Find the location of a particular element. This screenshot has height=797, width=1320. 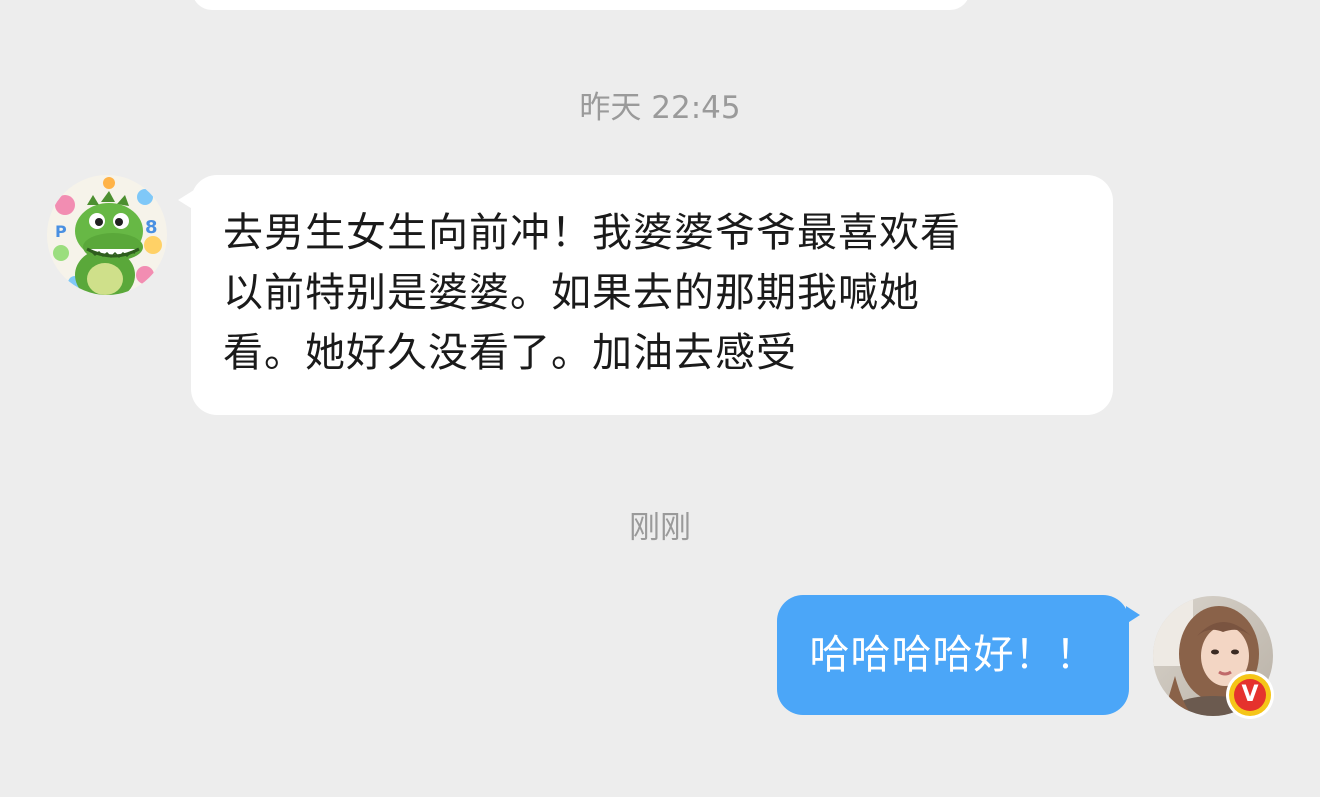

vip-badge-letter: V is located at coordinates (1250, 695).